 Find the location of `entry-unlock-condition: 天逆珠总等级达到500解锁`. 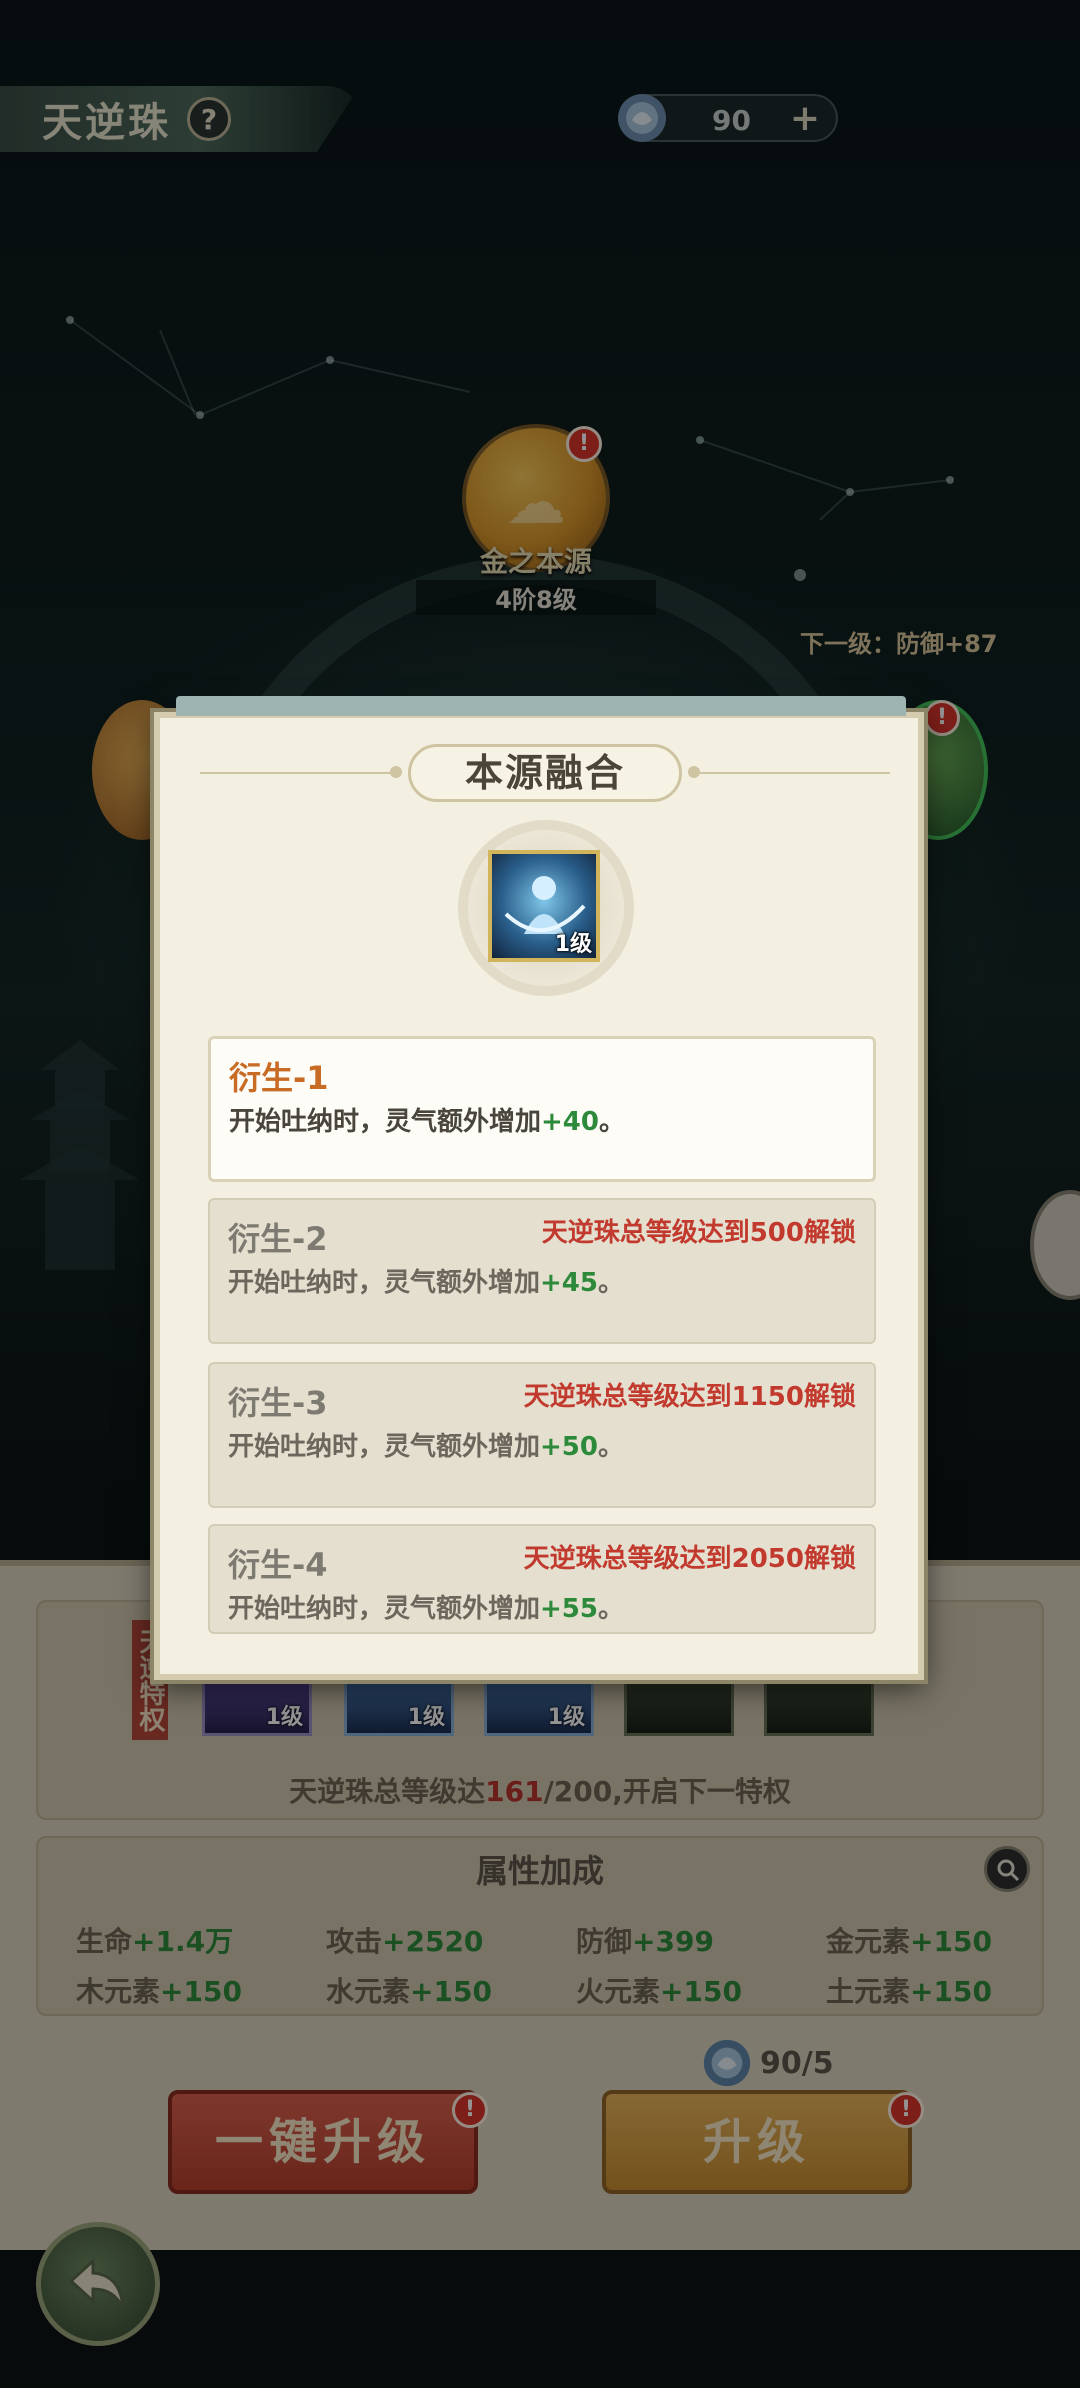

entry-unlock-condition: 天逆珠总等级达到500解锁 is located at coordinates (698, 1233).